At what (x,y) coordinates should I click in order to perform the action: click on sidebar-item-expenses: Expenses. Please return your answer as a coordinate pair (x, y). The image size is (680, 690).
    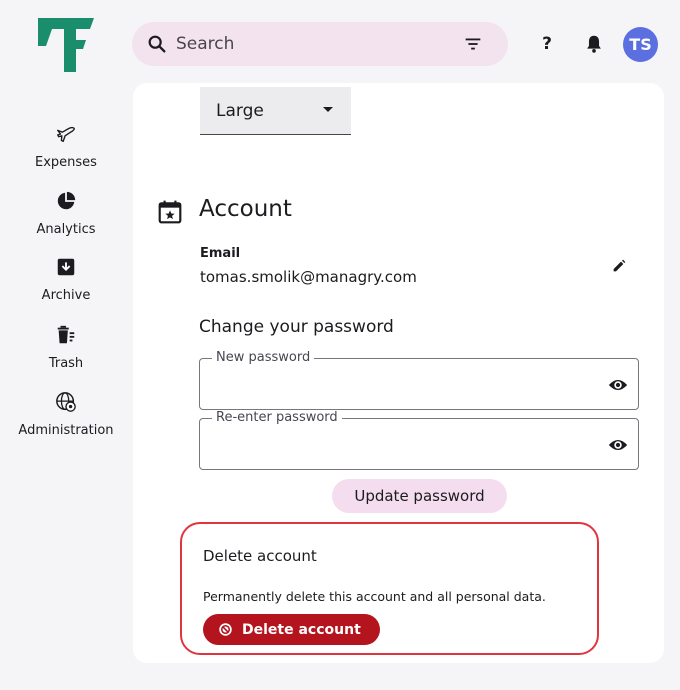
    Looking at the image, I should click on (66, 146).